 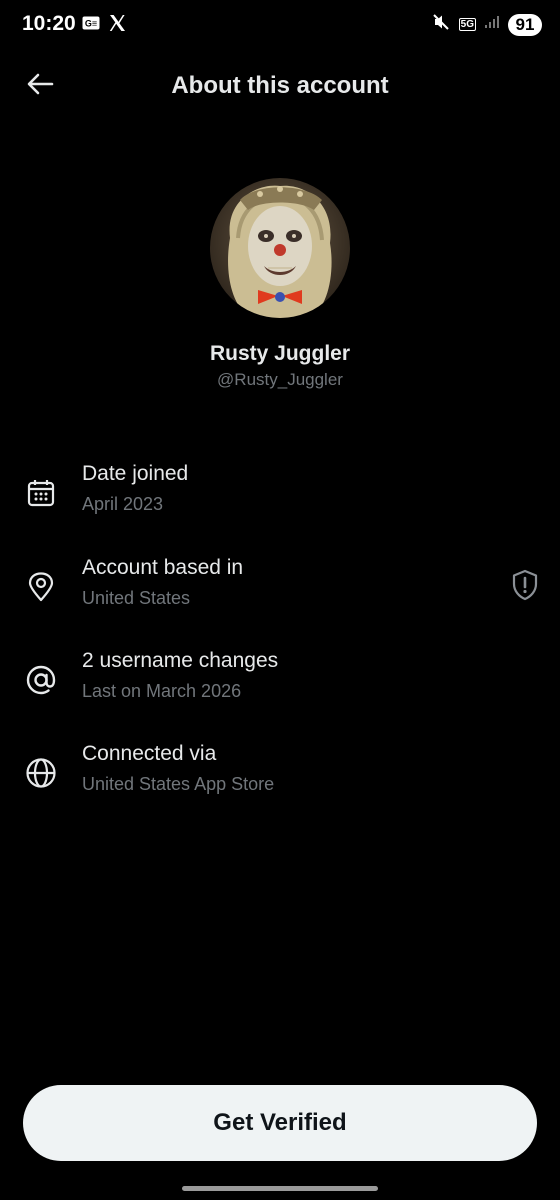 What do you see at coordinates (180, 660) in the screenshot?
I see `info-title: 2 username changes` at bounding box center [180, 660].